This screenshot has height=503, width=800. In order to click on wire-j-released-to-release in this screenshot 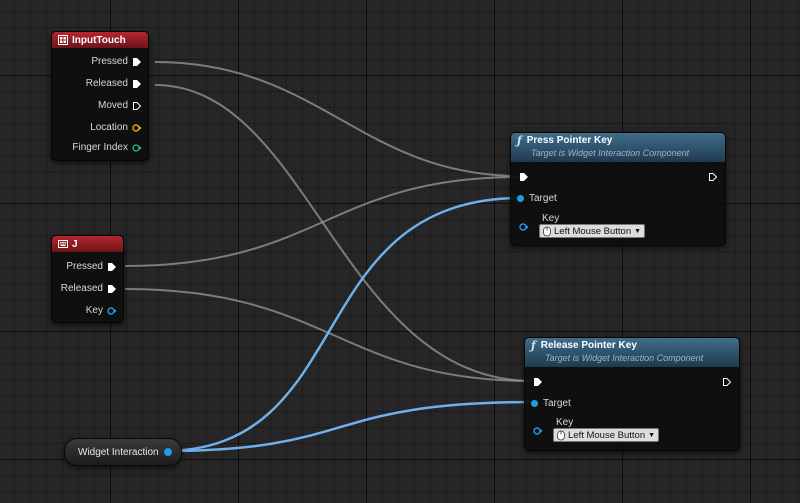, I will do `click(328, 335)`.